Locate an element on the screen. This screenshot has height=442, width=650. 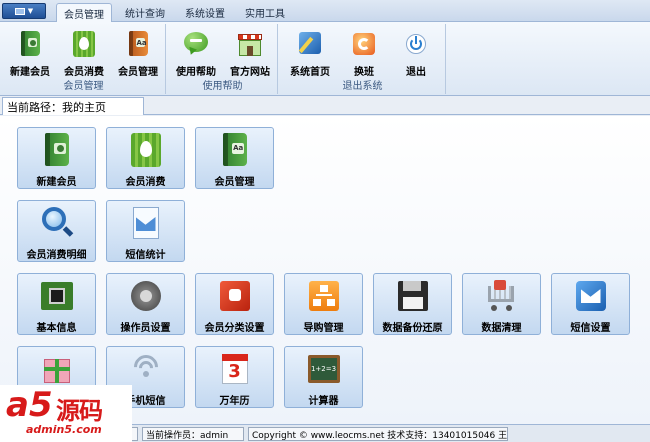
a5-logo: a5 is located at coordinates (29, 404).